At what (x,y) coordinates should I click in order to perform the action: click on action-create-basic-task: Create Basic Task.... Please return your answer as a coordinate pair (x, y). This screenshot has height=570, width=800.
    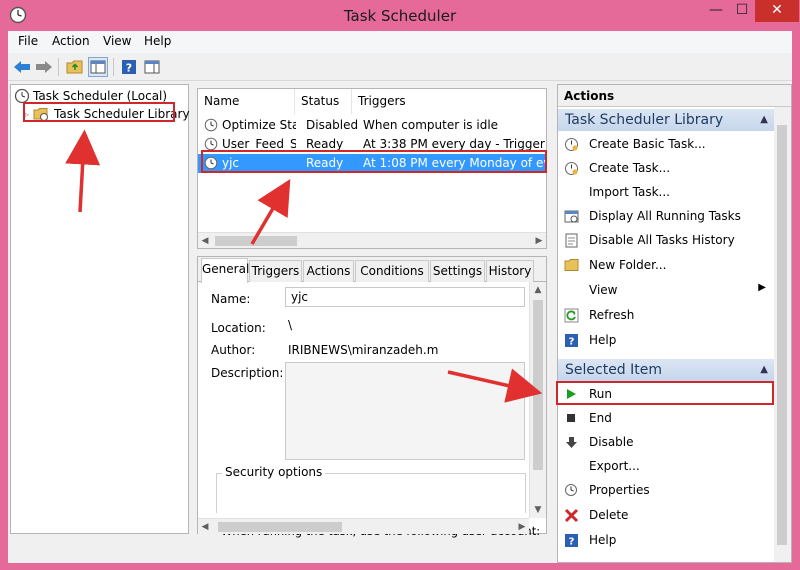
    Looking at the image, I should click on (666, 144).